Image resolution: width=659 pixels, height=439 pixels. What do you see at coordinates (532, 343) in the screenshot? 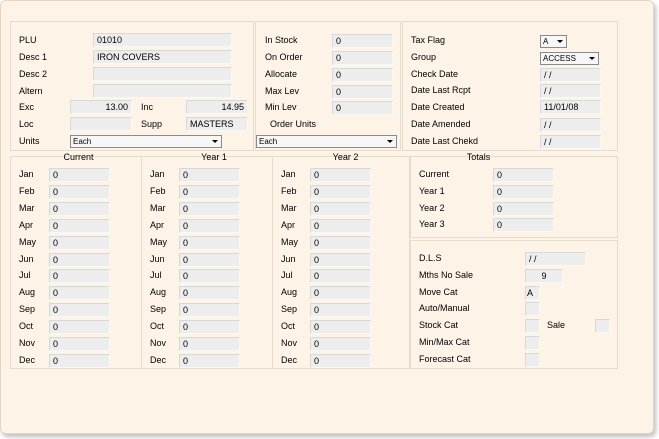
I see `min-max-cat-field` at bounding box center [532, 343].